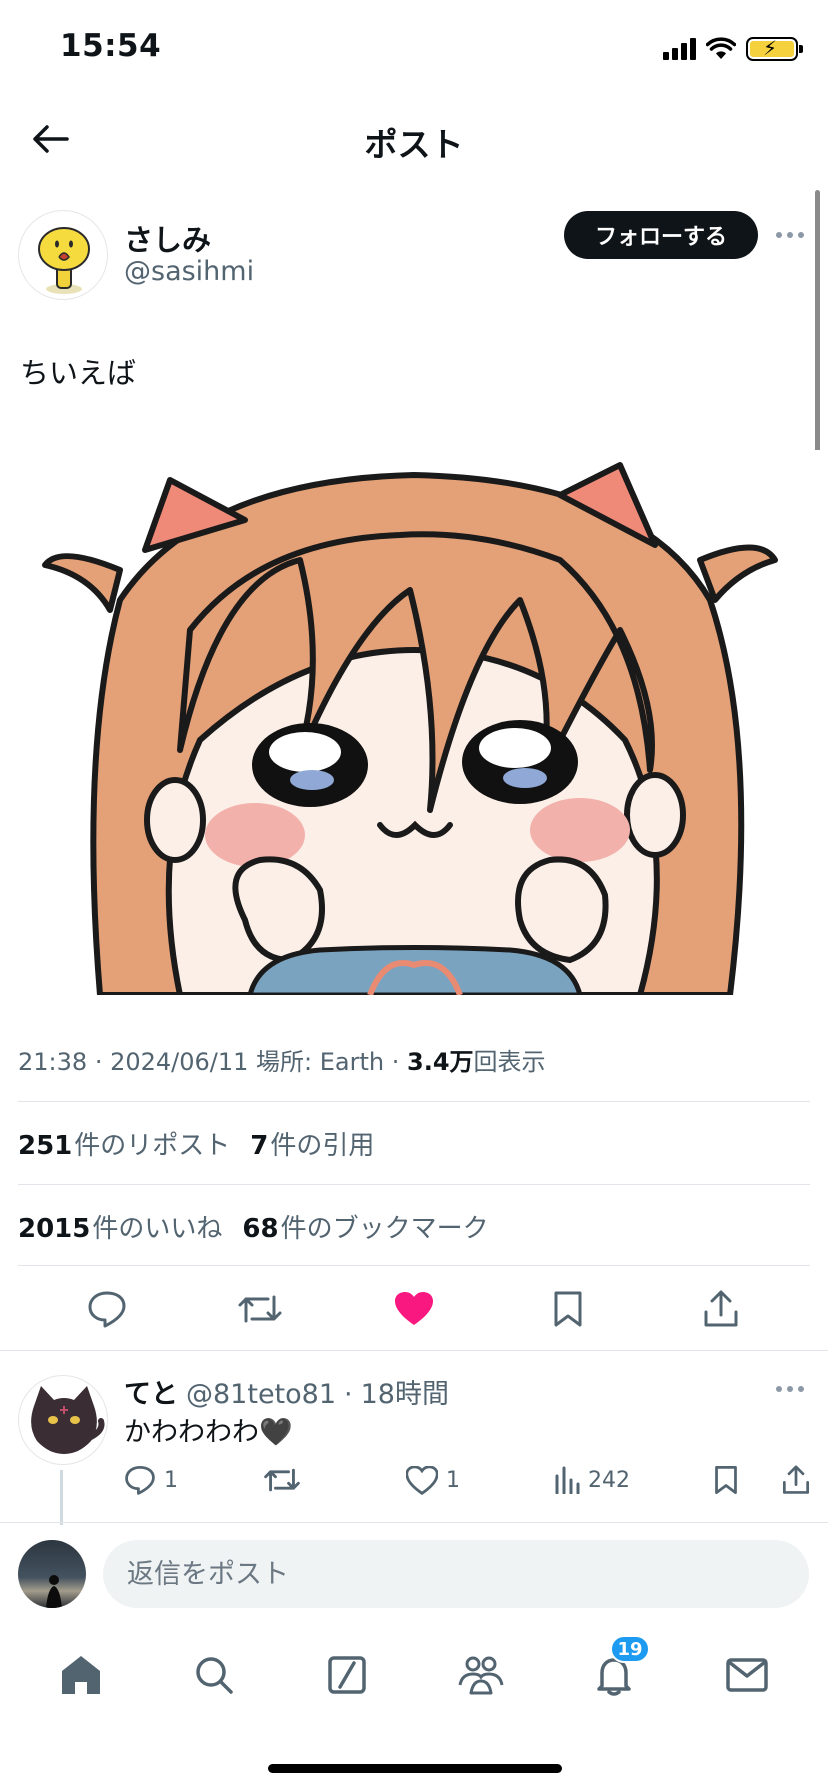  I want to click on reply-author-name: てと, so click(151, 1391).